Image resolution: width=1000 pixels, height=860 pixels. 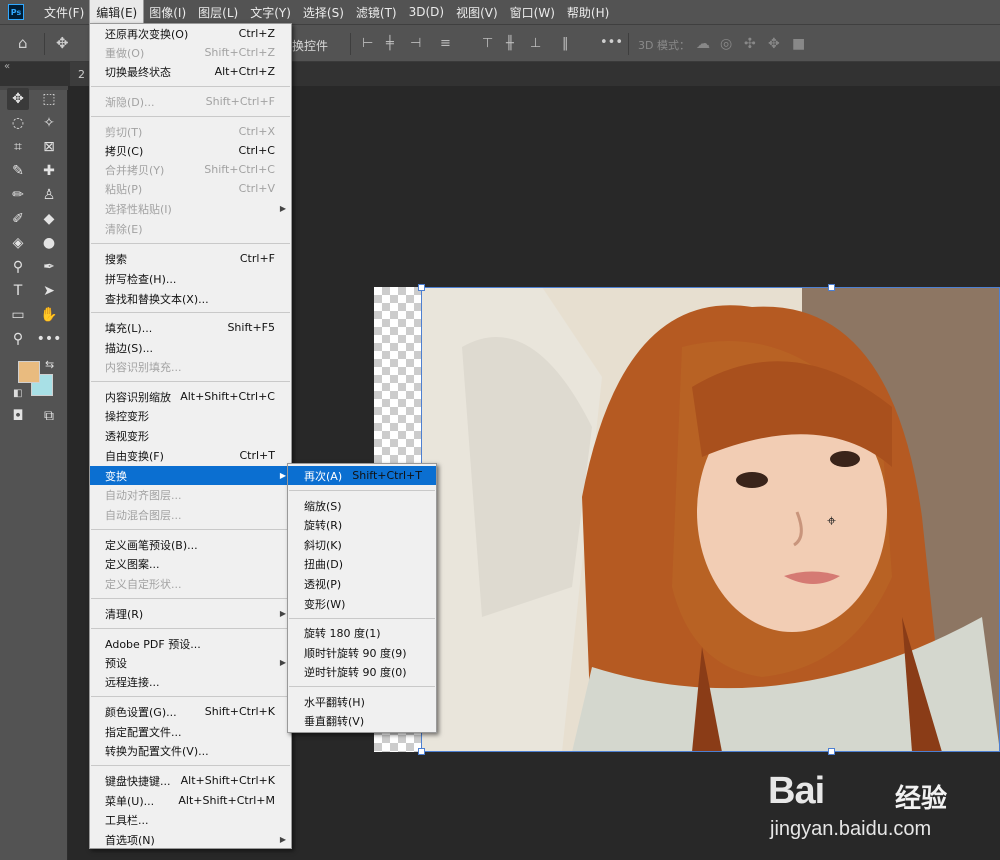 I want to click on paint-bucket-tool-icon: ◈, so click(x=18, y=243).